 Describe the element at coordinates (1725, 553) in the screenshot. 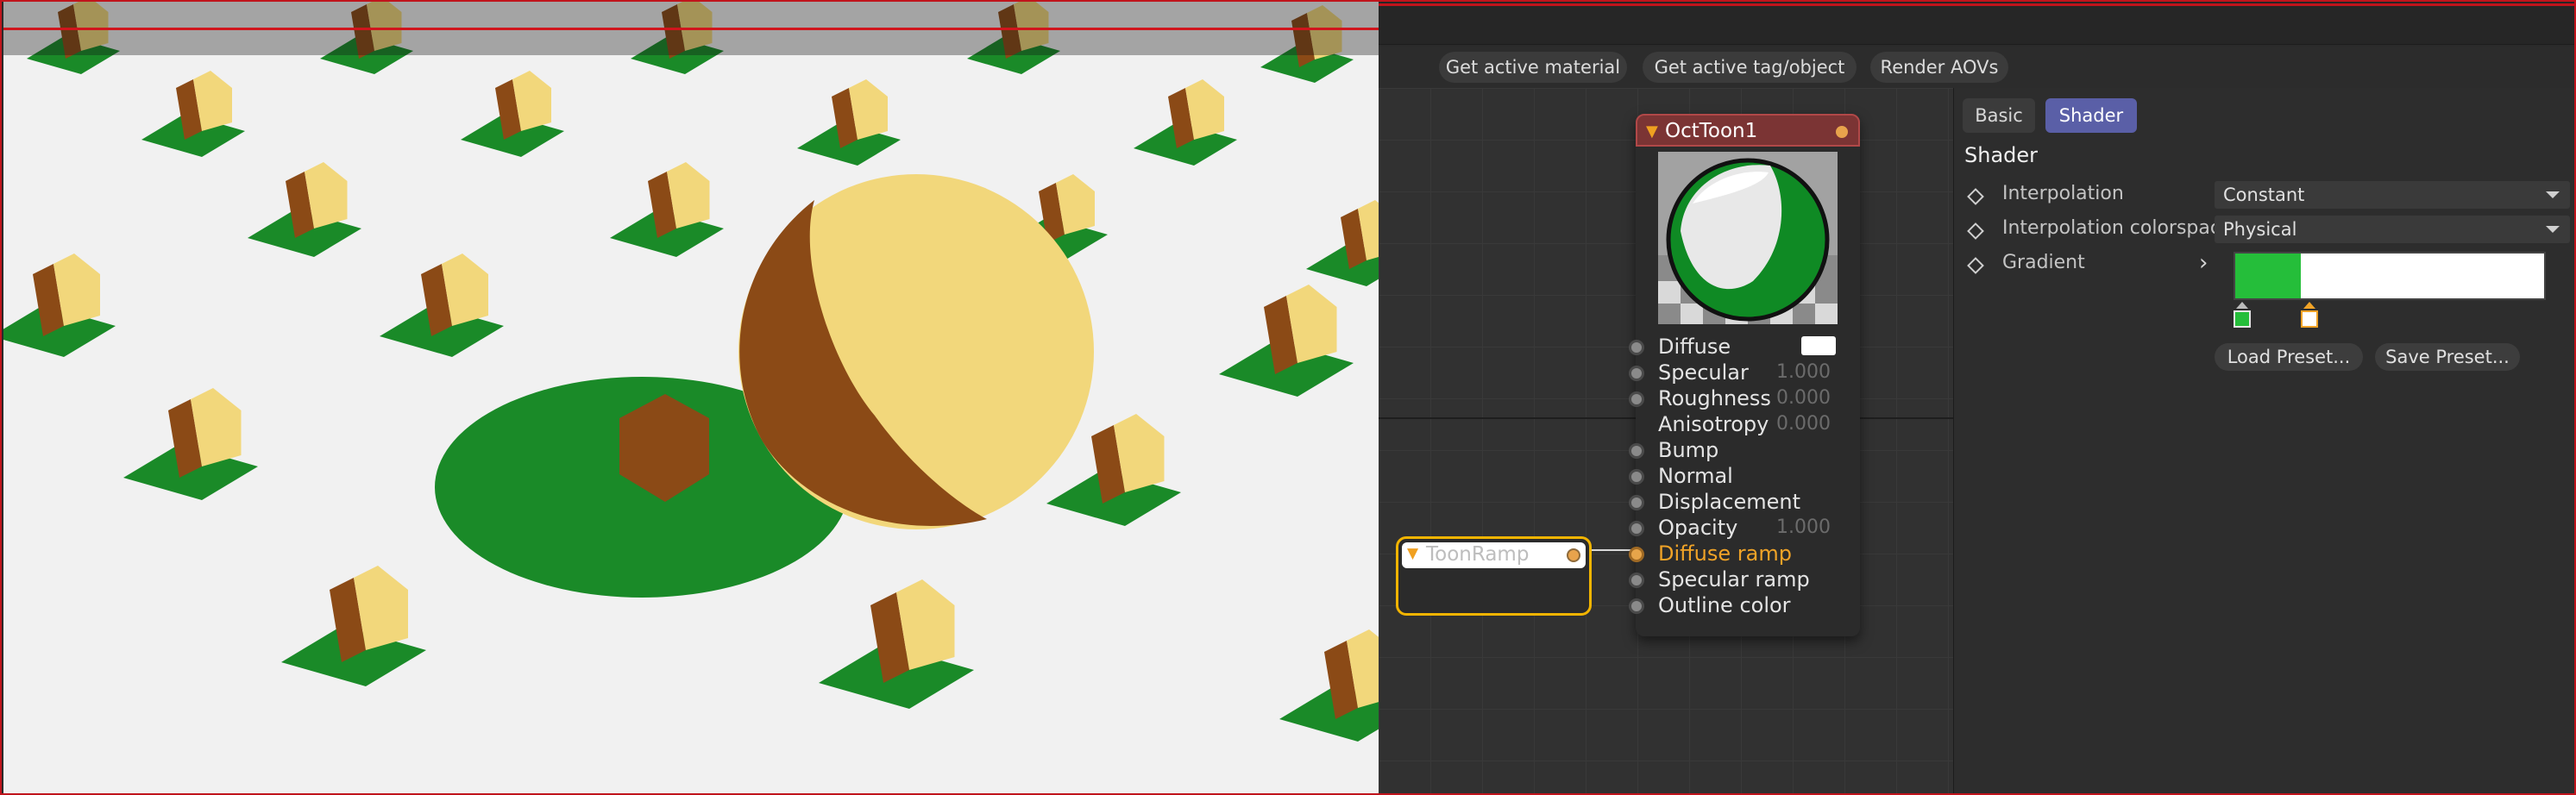

I see `port-label: Diffuse ramp` at that location.